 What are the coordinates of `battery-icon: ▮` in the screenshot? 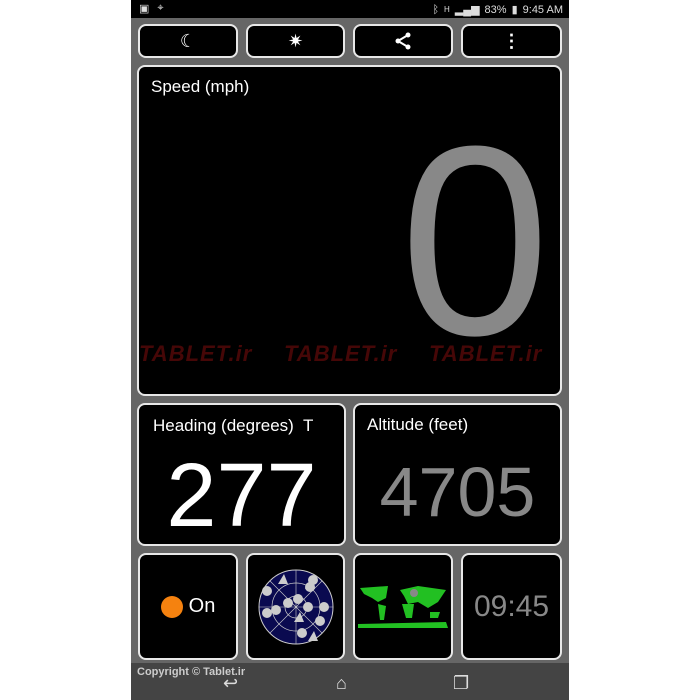 It's located at (514, 10).